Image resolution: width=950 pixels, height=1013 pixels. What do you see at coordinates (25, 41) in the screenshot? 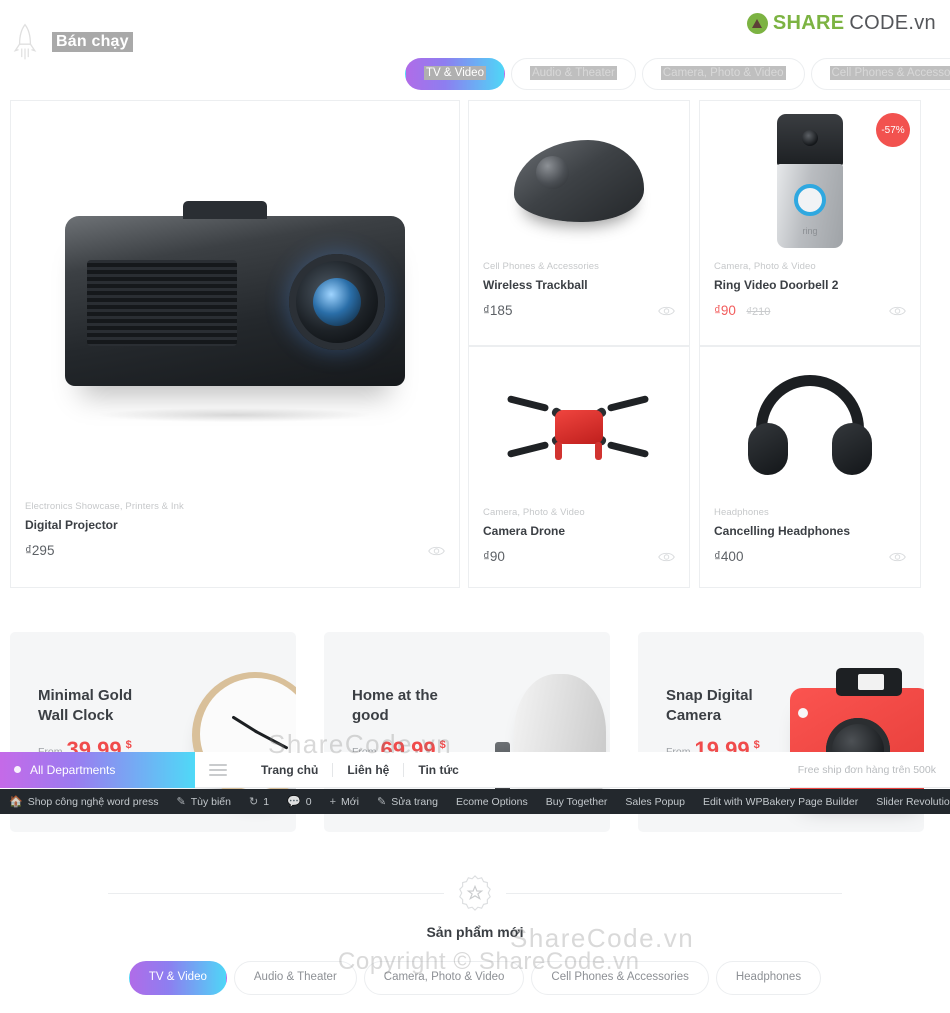
I see `rocket-icon` at bounding box center [25, 41].